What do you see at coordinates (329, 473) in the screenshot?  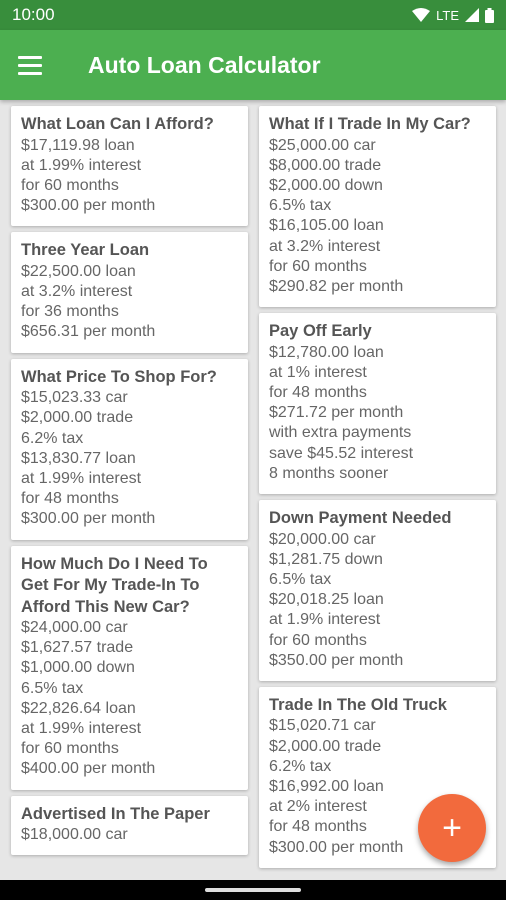 I see `loan-card-detail: 8 months sooner` at bounding box center [329, 473].